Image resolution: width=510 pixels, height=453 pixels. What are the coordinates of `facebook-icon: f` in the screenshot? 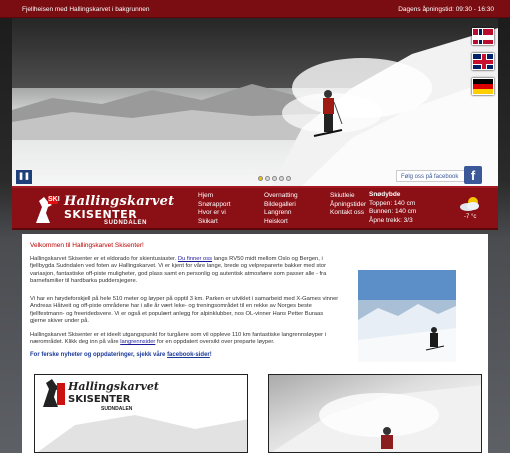 It's located at (473, 175).